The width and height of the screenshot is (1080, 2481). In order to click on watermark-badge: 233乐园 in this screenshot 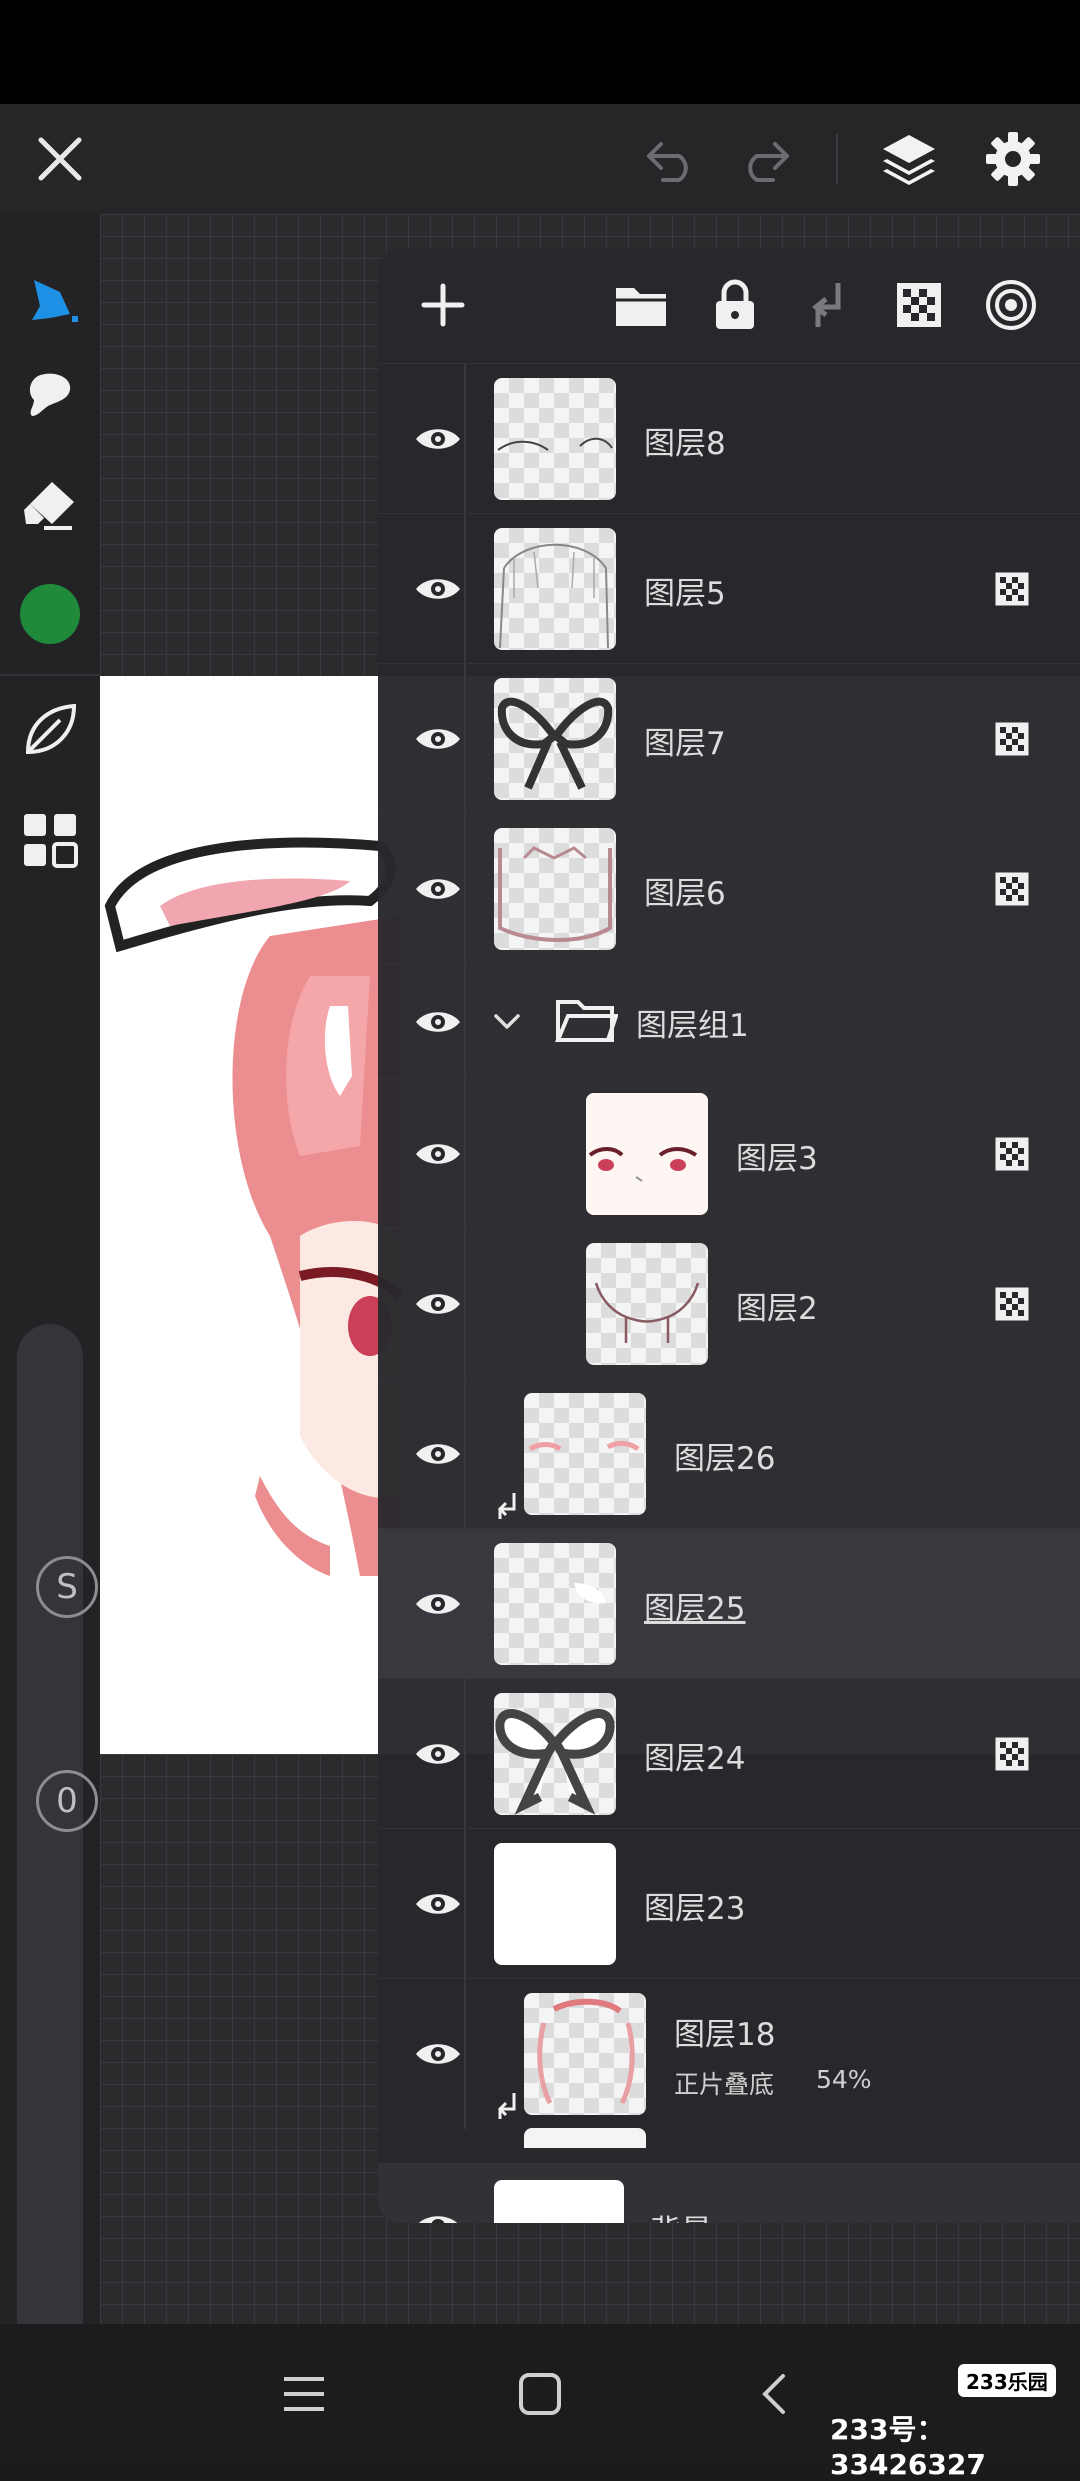, I will do `click(1007, 2380)`.